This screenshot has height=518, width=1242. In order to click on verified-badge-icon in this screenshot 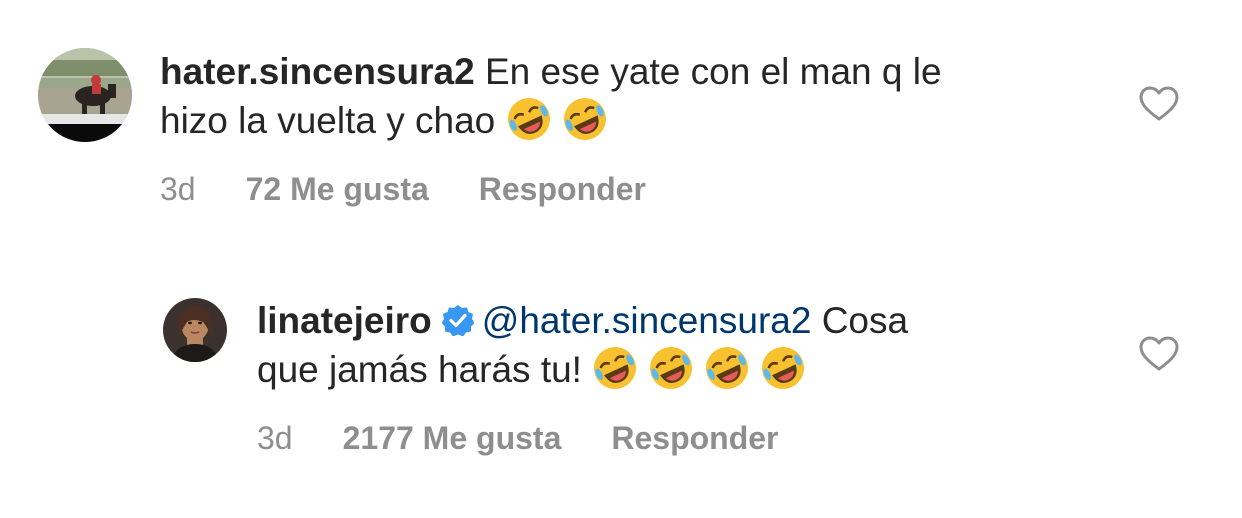, I will do `click(457, 320)`.